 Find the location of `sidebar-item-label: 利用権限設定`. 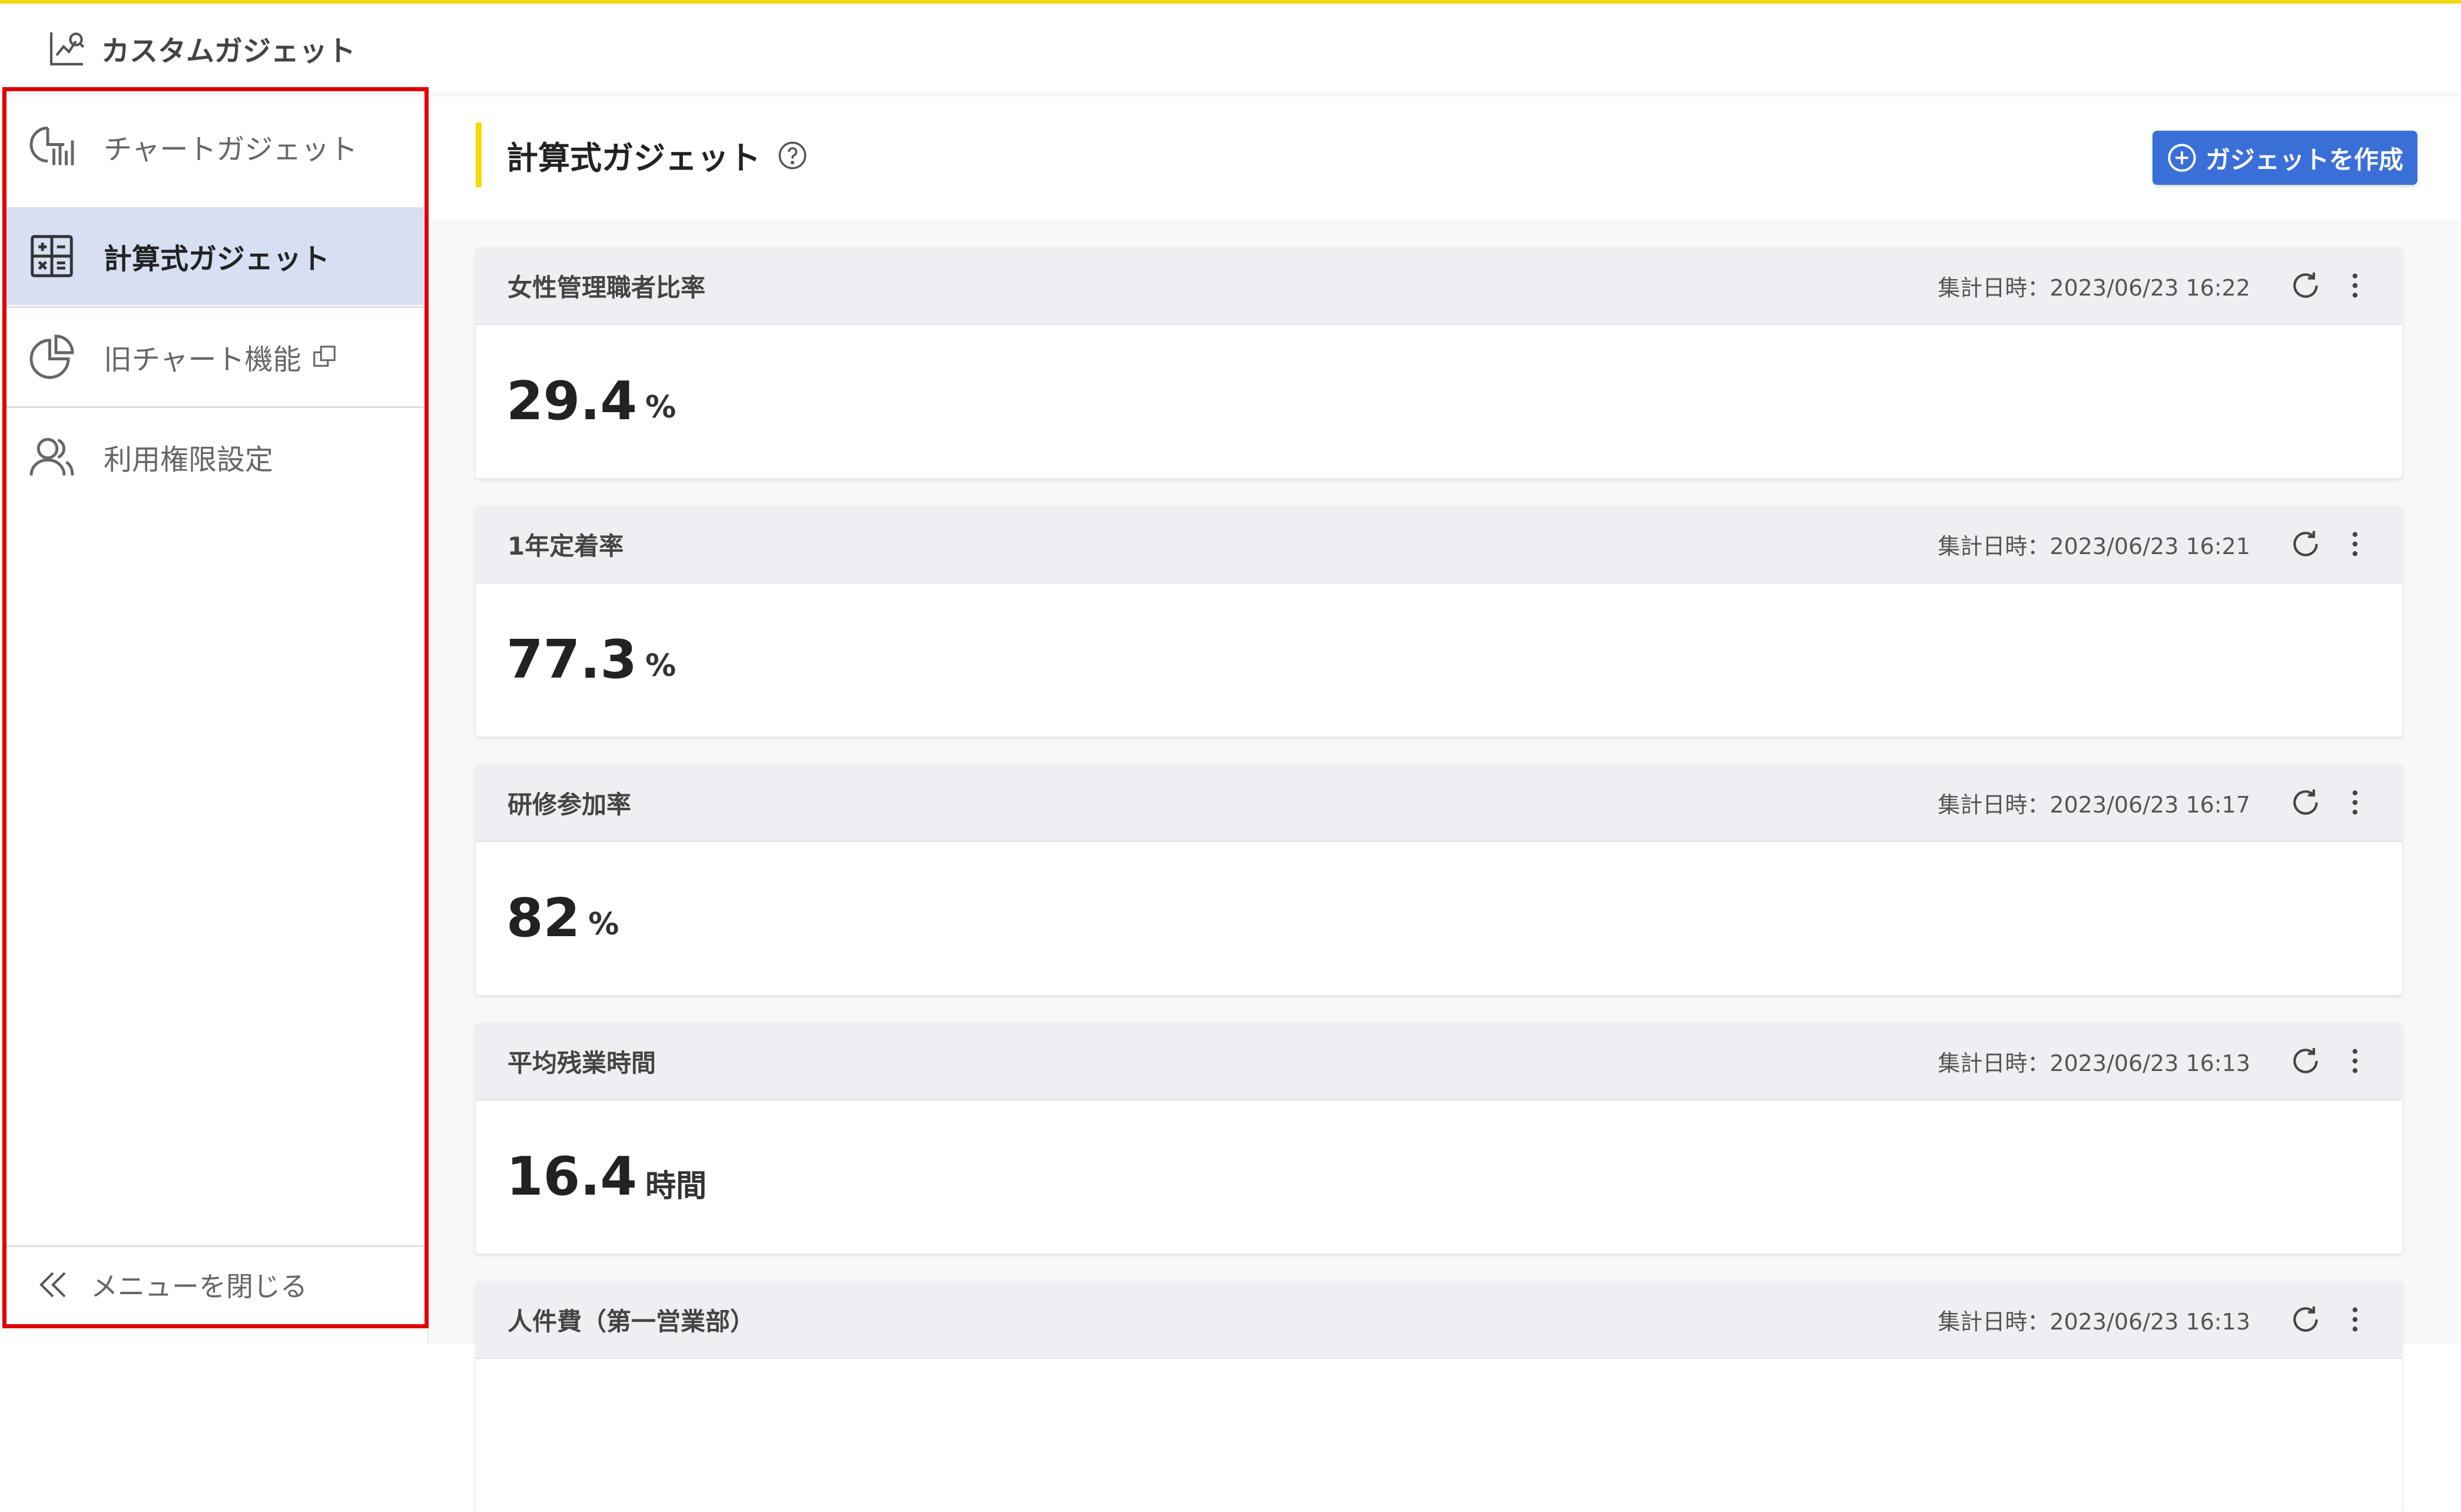

sidebar-item-label: 利用権限設定 is located at coordinates (189, 459).